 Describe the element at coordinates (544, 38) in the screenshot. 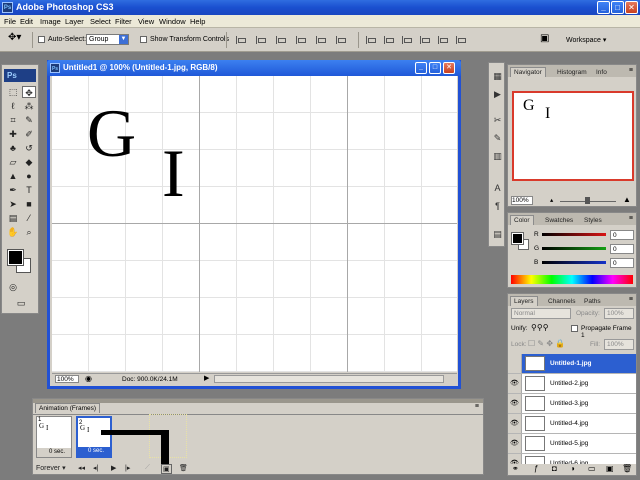

I see `bridge-icon: ▣` at that location.